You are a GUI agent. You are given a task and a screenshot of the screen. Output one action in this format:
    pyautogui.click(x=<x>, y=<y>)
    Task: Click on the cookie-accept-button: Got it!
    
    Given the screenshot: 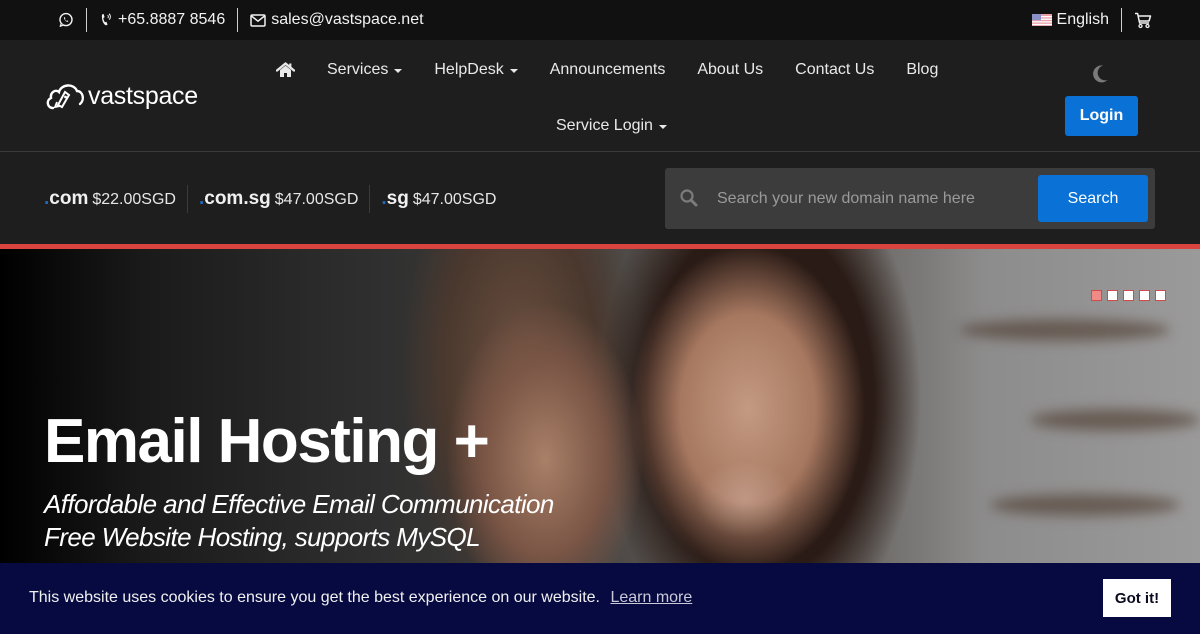 What is the action you would take?
    pyautogui.click(x=1137, y=598)
    